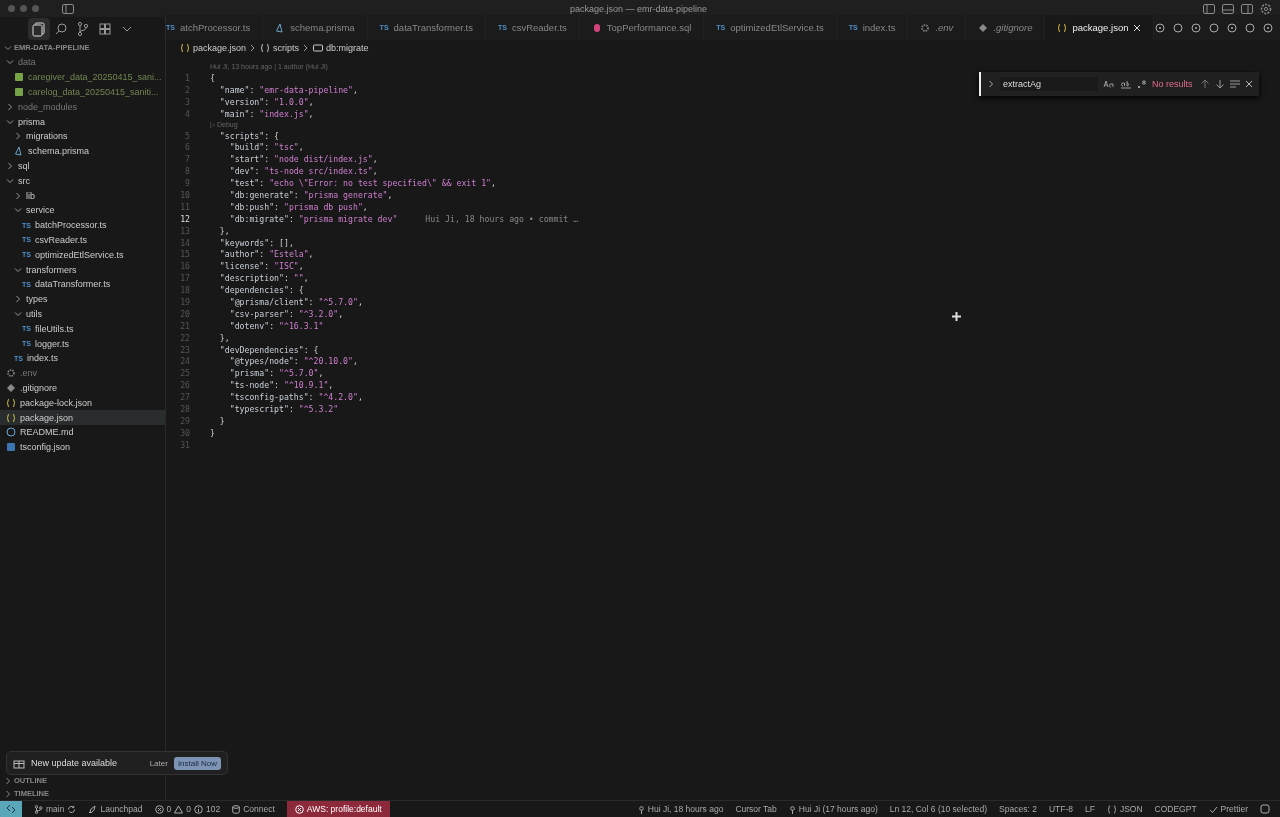  I want to click on code-line: "dependencies": {, so click(261, 290).